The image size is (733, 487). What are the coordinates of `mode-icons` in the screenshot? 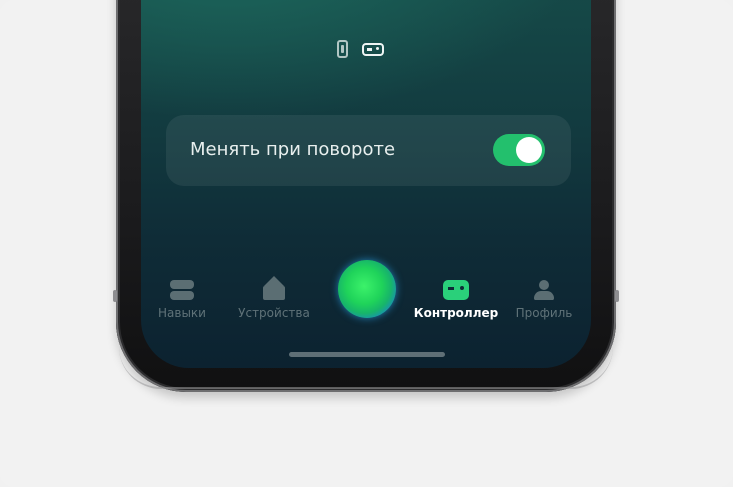 It's located at (360, 49).